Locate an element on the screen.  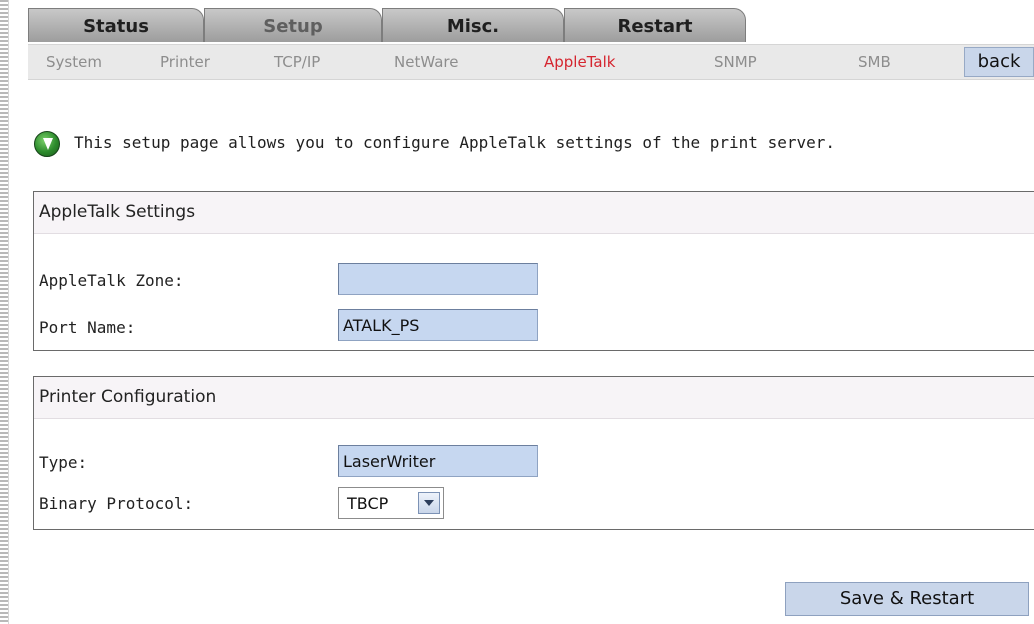
subnav-item-tcpip: TCP/IP is located at coordinates (297, 62).